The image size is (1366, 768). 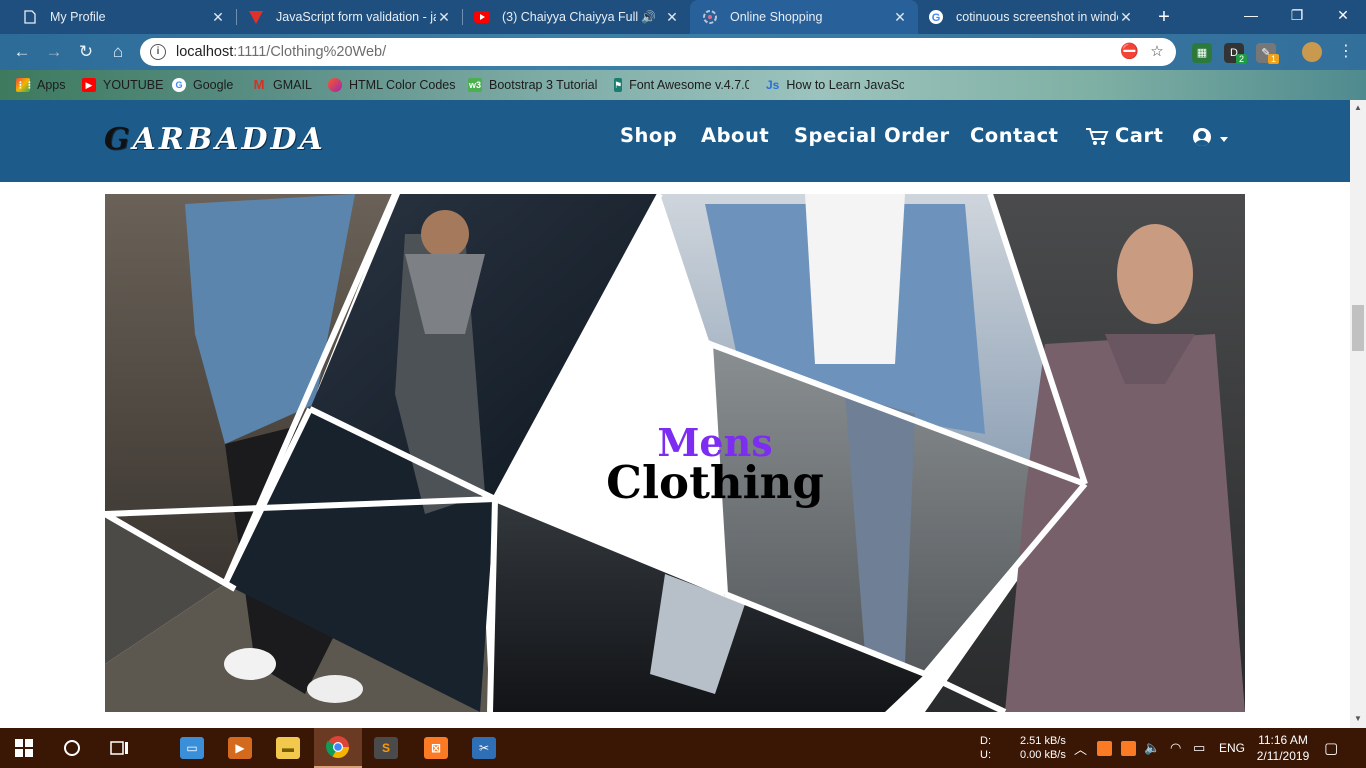 What do you see at coordinates (436, 748) in the screenshot?
I see `xampp-icon: ⊠` at bounding box center [436, 748].